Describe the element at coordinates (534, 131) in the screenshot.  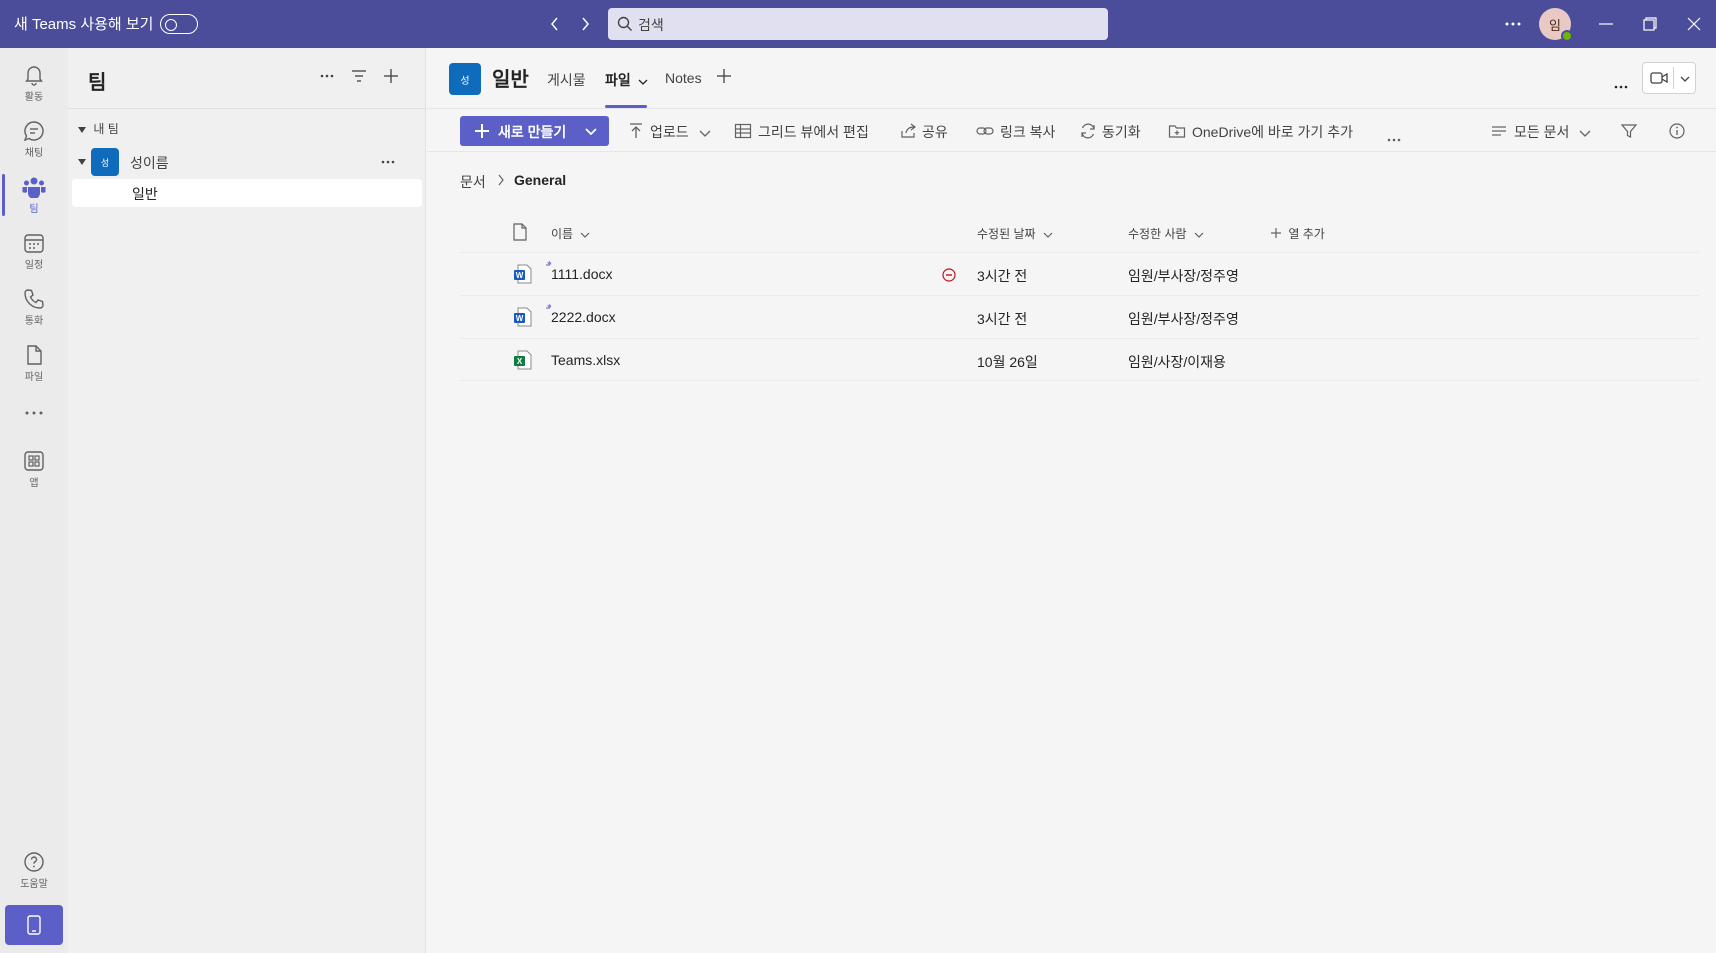
I see `new-button: 새로 만들기` at that location.